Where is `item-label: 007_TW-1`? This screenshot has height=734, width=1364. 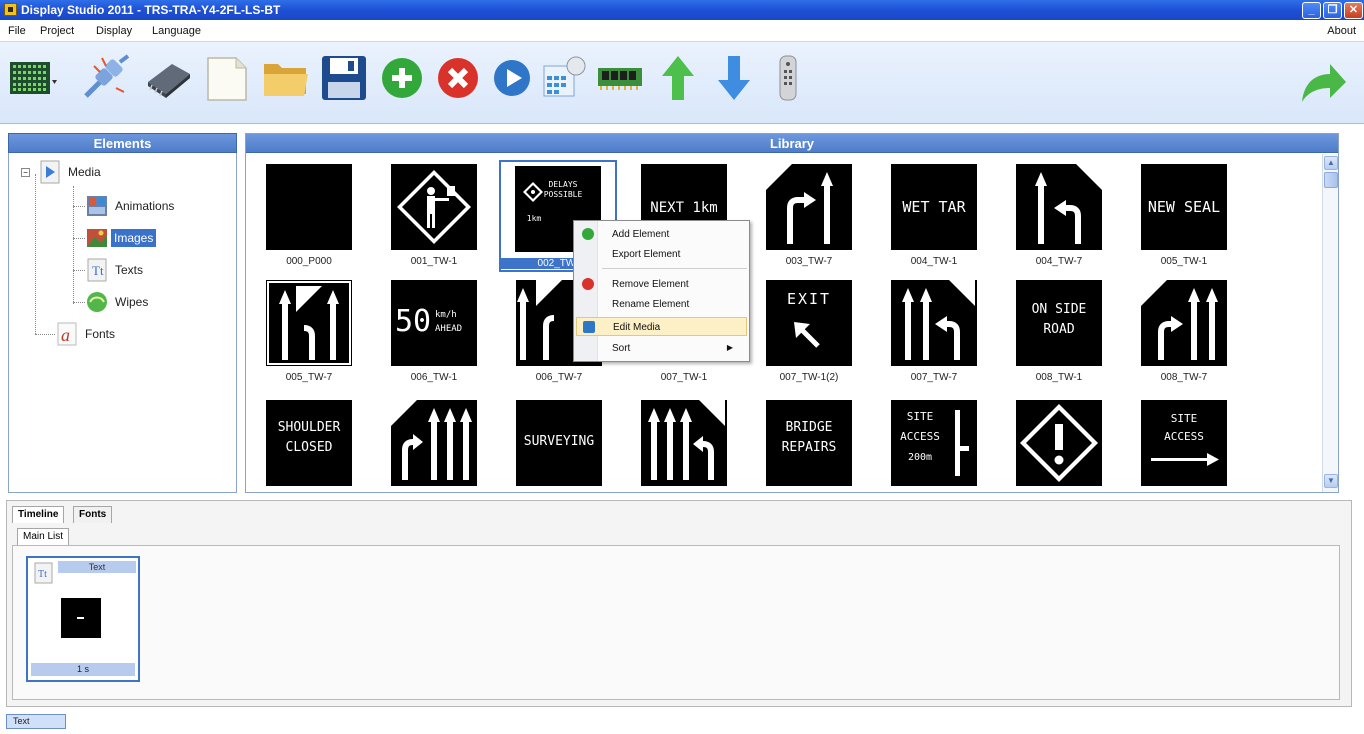 item-label: 007_TW-1 is located at coordinates (684, 377).